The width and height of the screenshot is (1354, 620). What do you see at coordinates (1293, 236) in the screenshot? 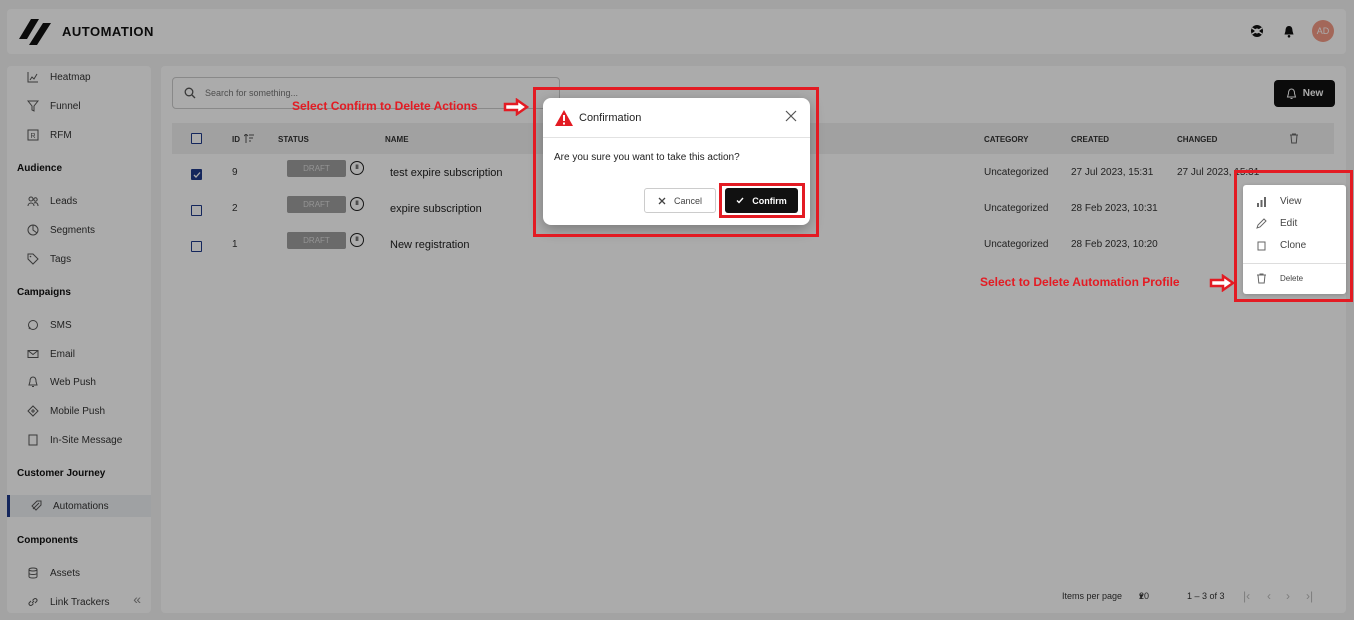
I see `menu-highlight-box` at bounding box center [1293, 236].